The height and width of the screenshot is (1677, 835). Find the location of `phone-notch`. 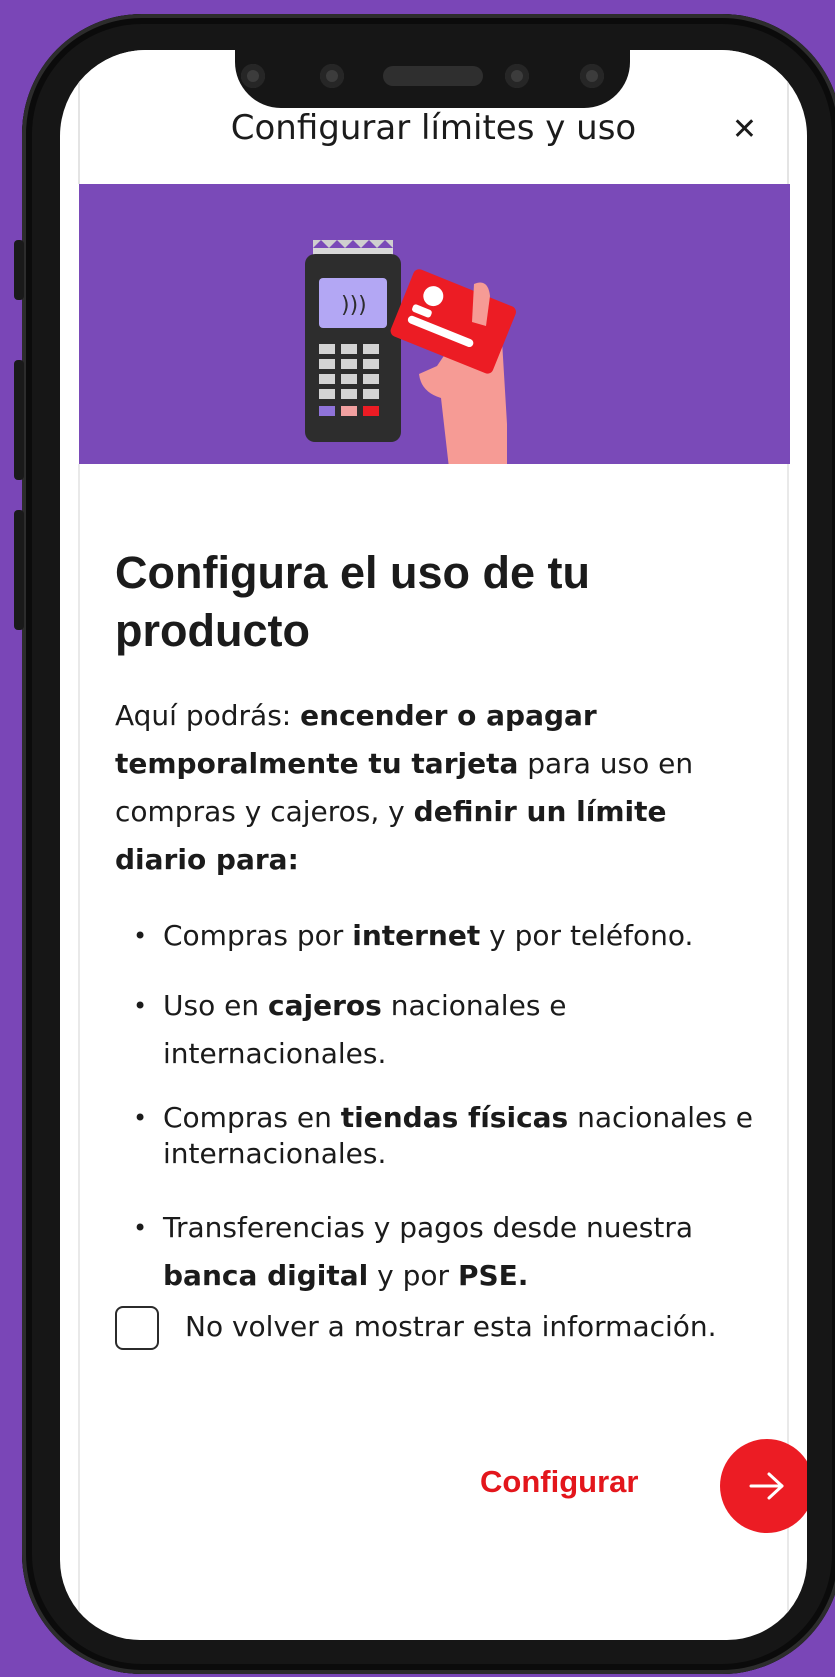

phone-notch is located at coordinates (432, 78).